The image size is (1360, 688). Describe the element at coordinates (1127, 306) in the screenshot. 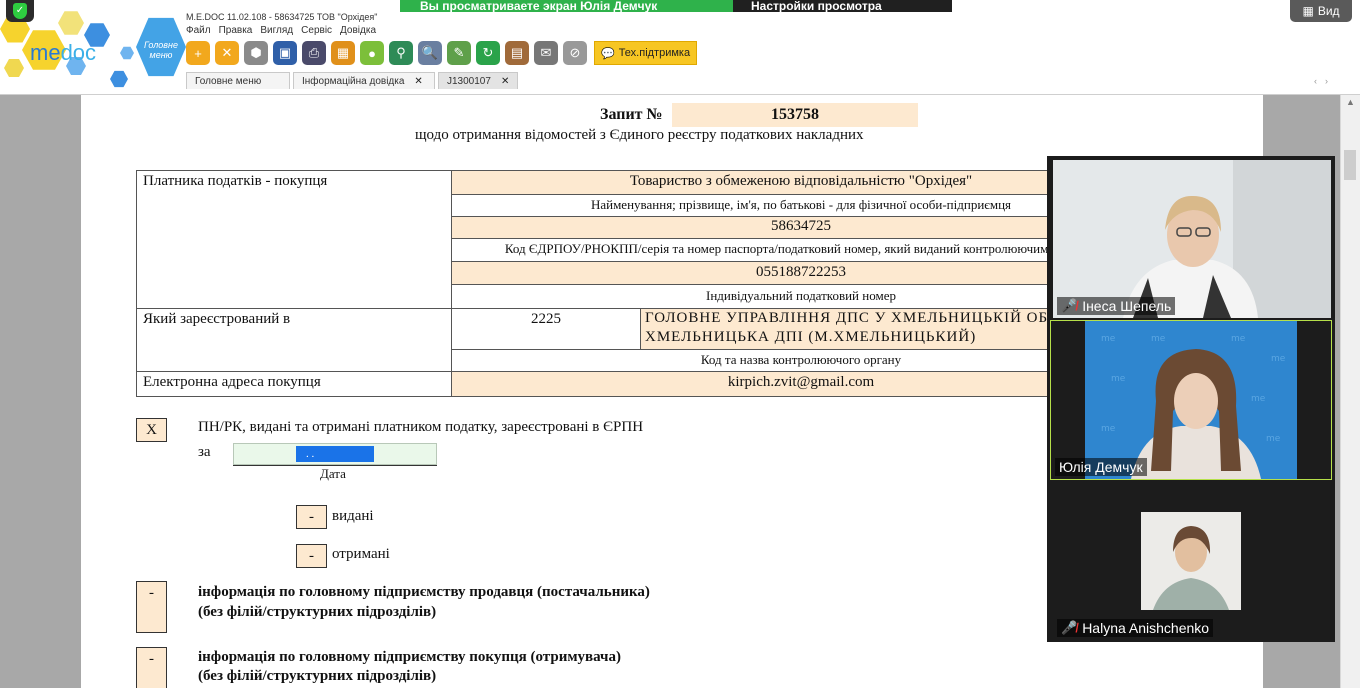

I see `participant-name: Інеса Шепель` at that location.